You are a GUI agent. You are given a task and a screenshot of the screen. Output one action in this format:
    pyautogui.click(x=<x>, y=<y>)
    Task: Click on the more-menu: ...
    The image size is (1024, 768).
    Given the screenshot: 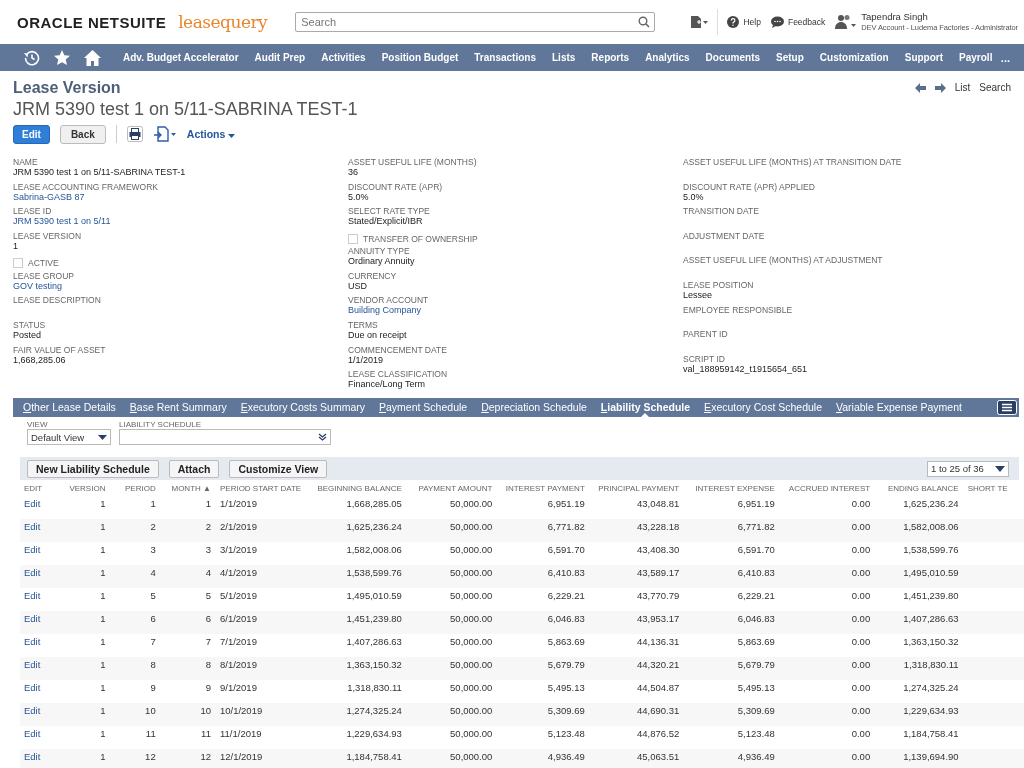 What is the action you would take?
    pyautogui.click(x=1005, y=57)
    